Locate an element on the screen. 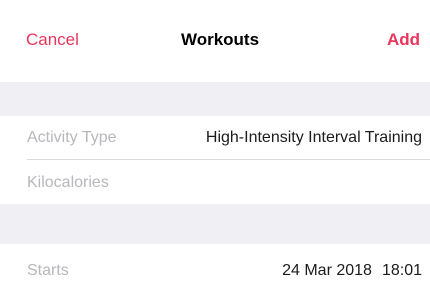 The width and height of the screenshot is (430, 293). activity-type-label: Activity Type is located at coordinates (72, 137).